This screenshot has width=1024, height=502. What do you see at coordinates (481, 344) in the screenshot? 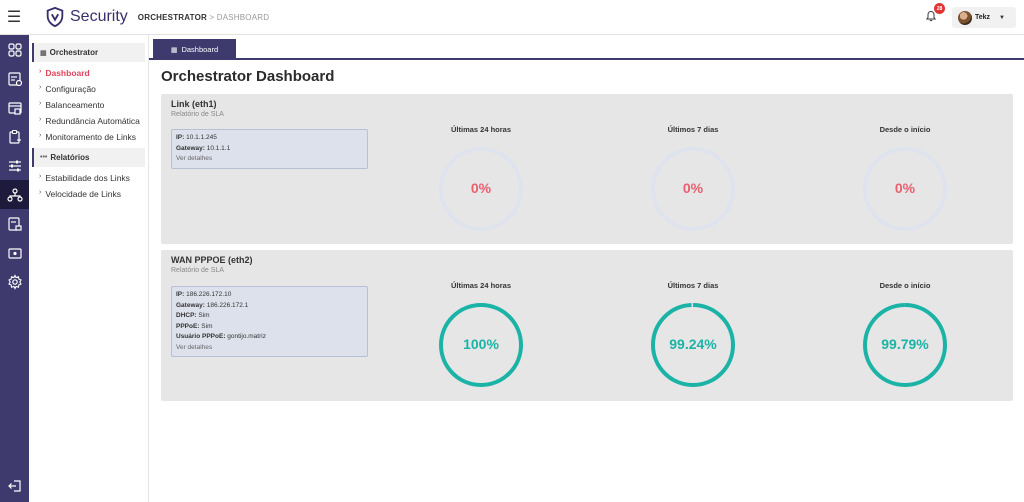
I see `gauge-value: 100%` at bounding box center [481, 344].